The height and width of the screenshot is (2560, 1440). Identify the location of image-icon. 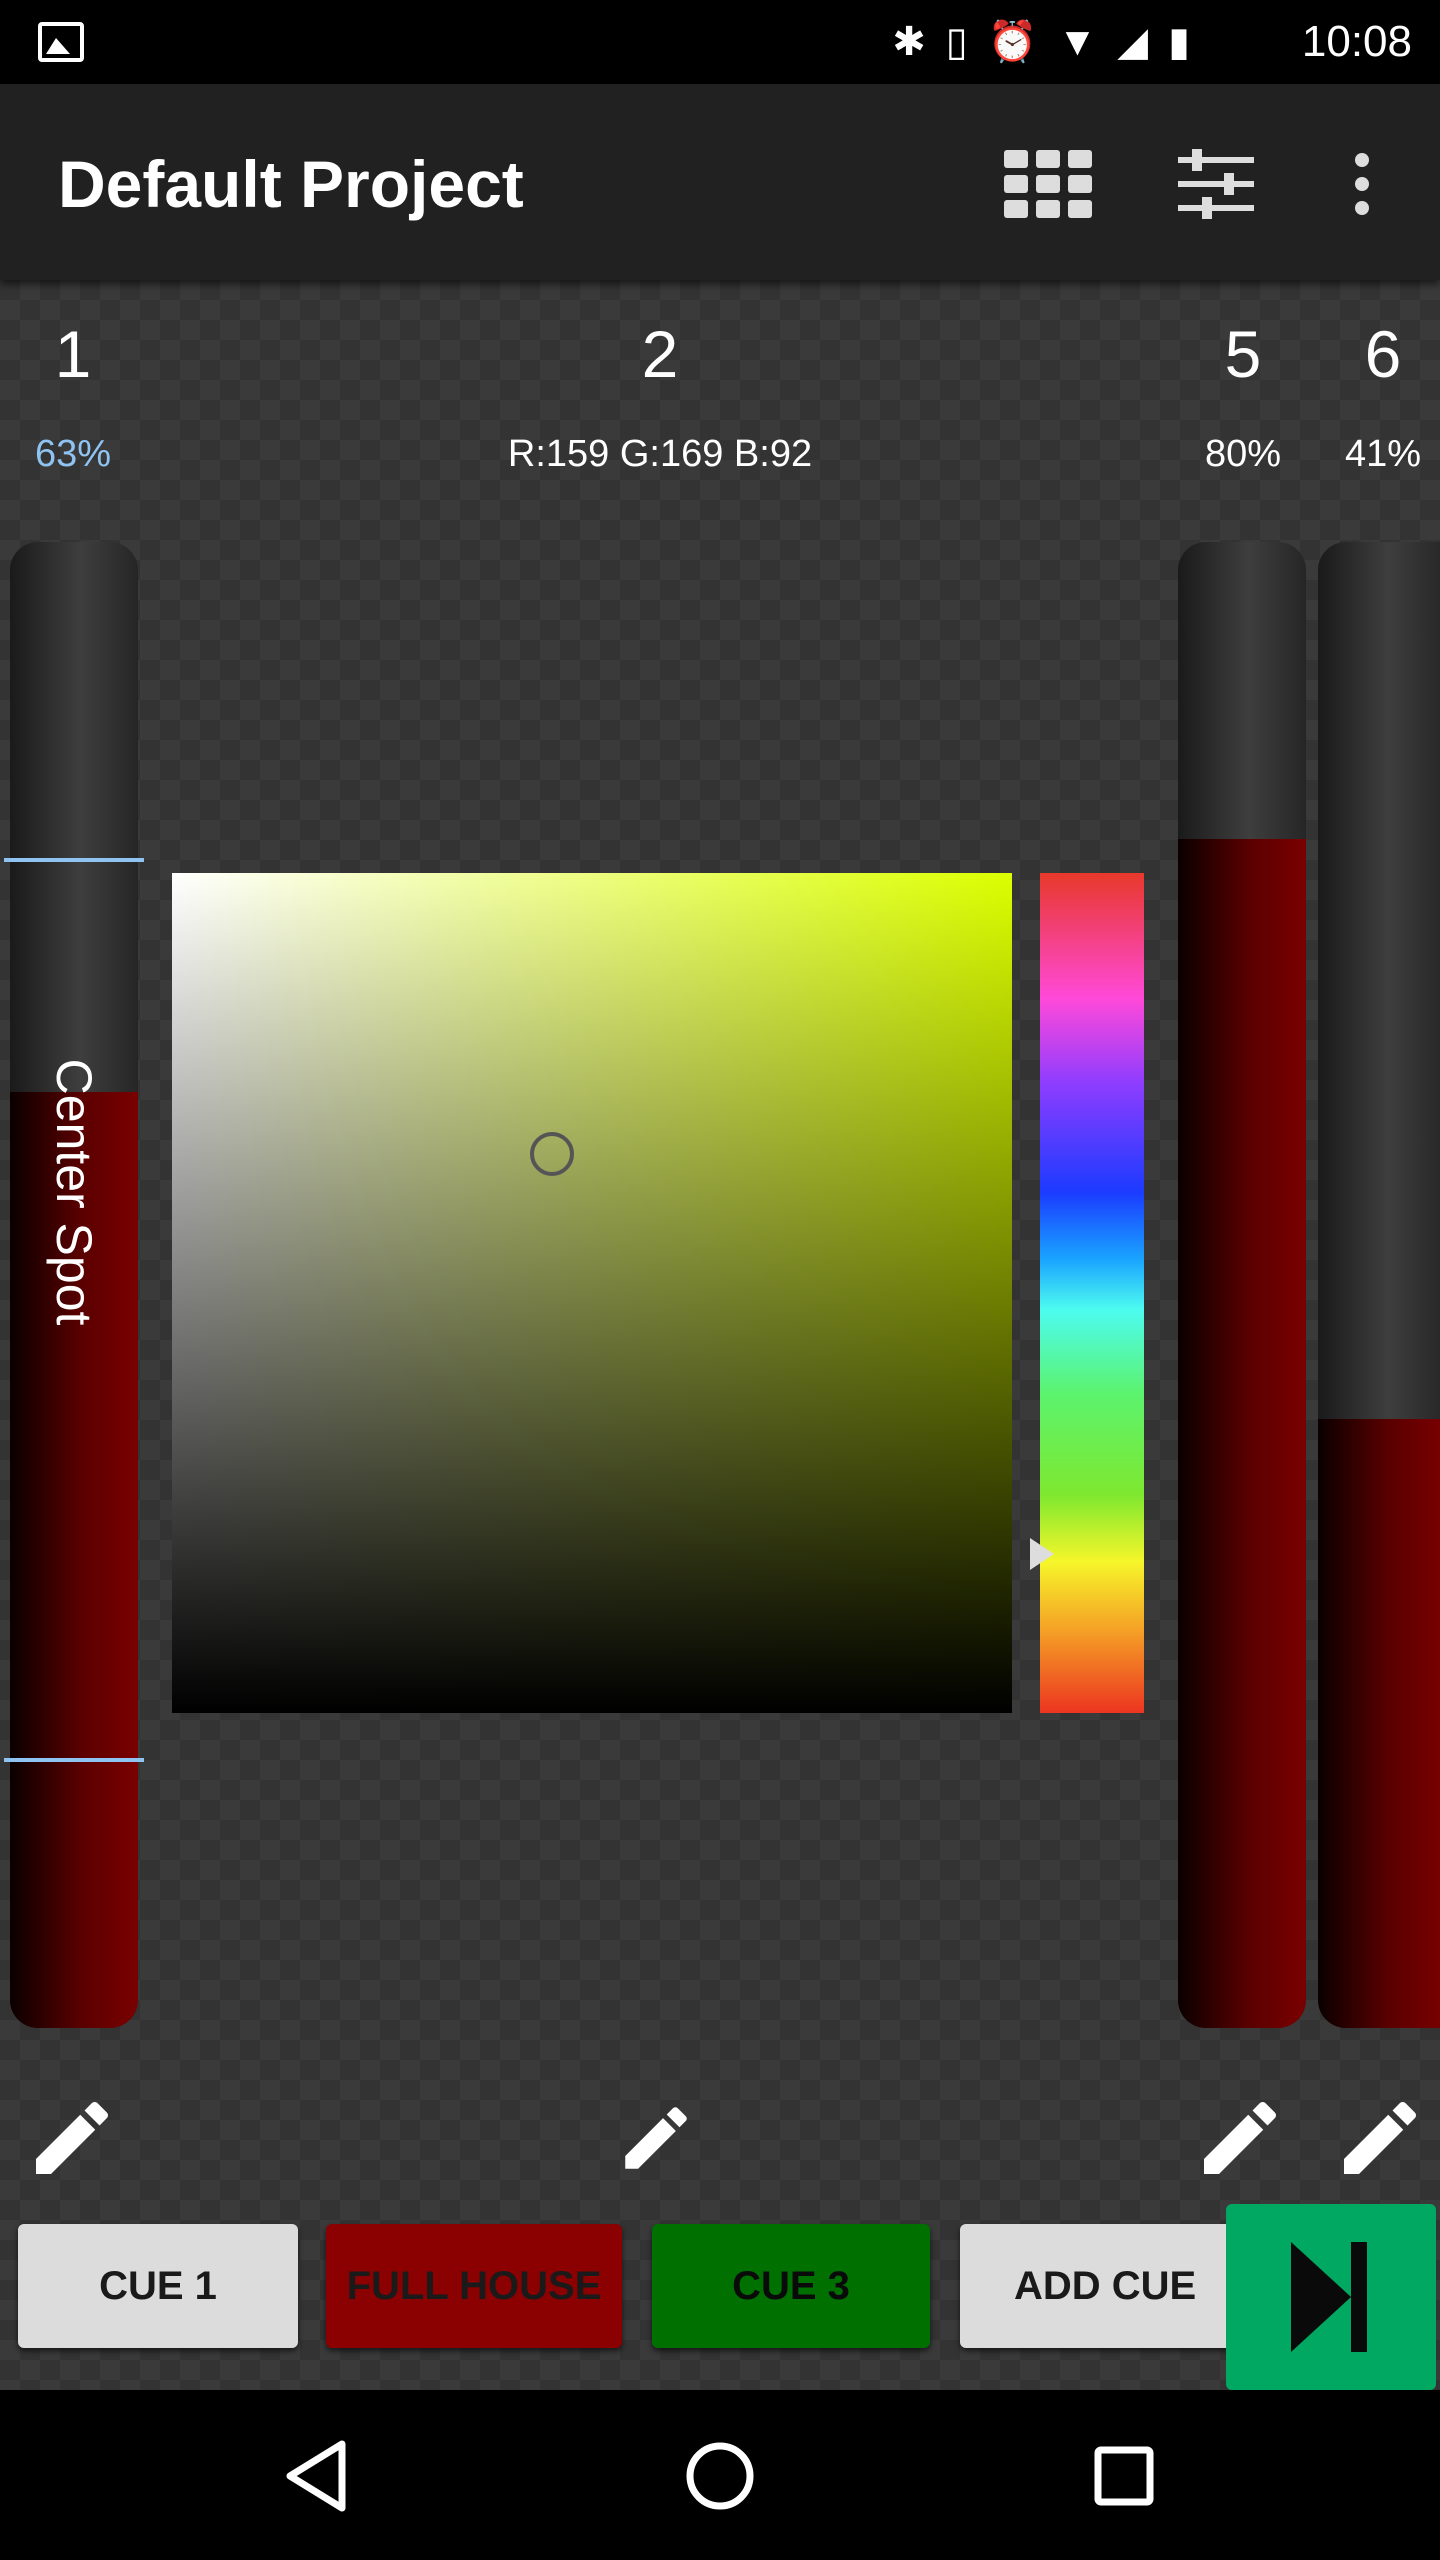
(61, 42).